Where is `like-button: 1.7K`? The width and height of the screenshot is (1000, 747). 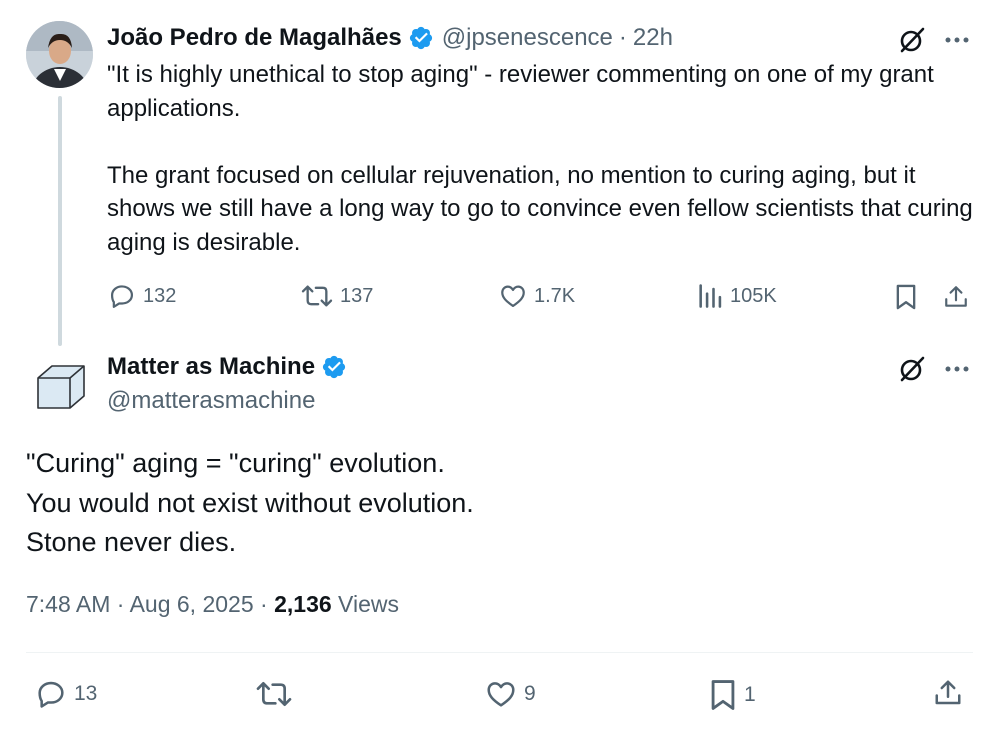
like-button: 1.7K is located at coordinates (536, 296).